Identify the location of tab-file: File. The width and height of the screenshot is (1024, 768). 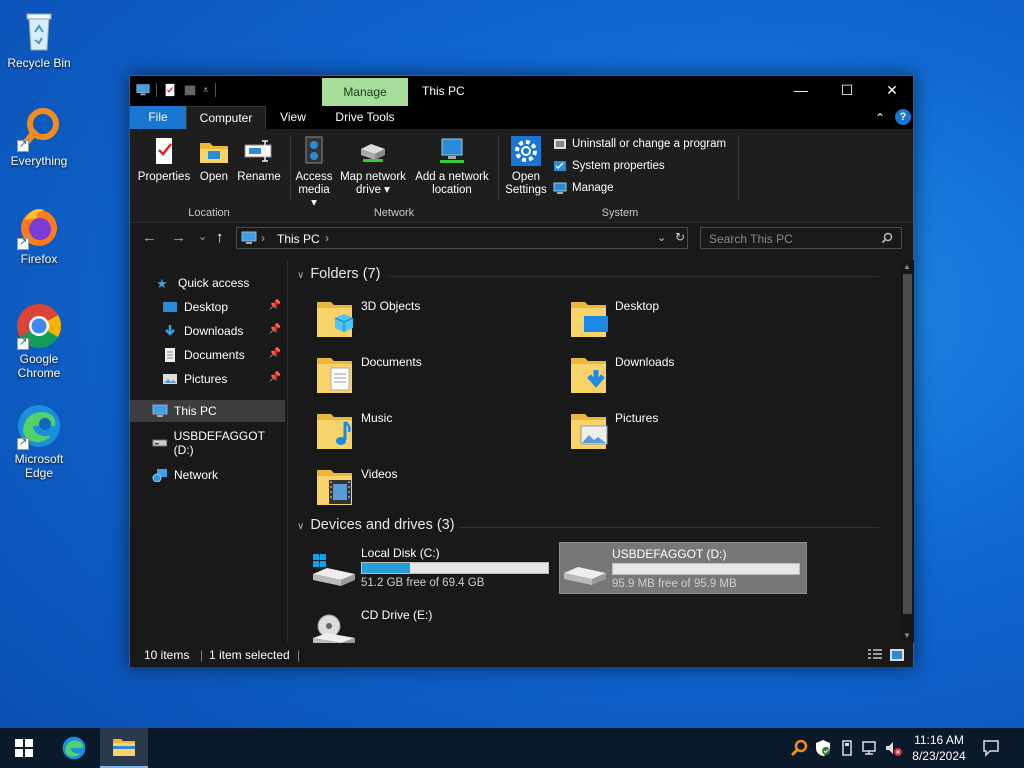
(158, 117).